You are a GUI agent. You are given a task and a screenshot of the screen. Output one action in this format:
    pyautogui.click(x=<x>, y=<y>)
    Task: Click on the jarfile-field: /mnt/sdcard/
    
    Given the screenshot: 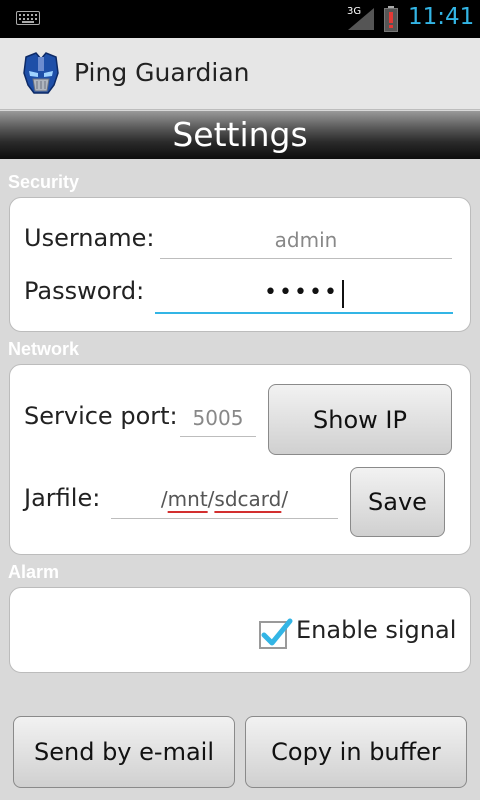 What is the action you would take?
    pyautogui.click(x=224, y=500)
    